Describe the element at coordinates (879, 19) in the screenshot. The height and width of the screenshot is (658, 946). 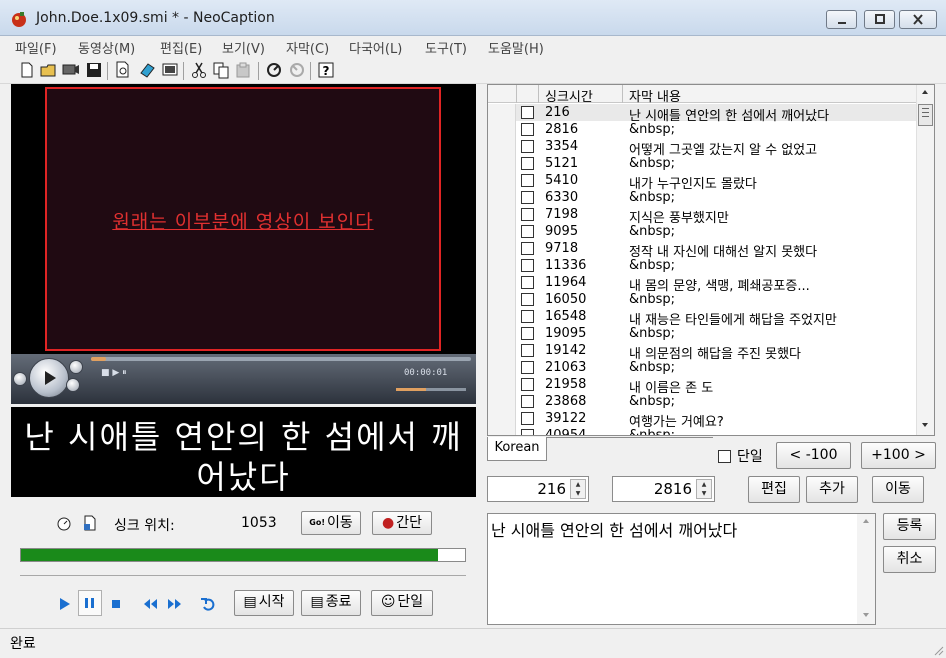
I see `maximize-button` at that location.